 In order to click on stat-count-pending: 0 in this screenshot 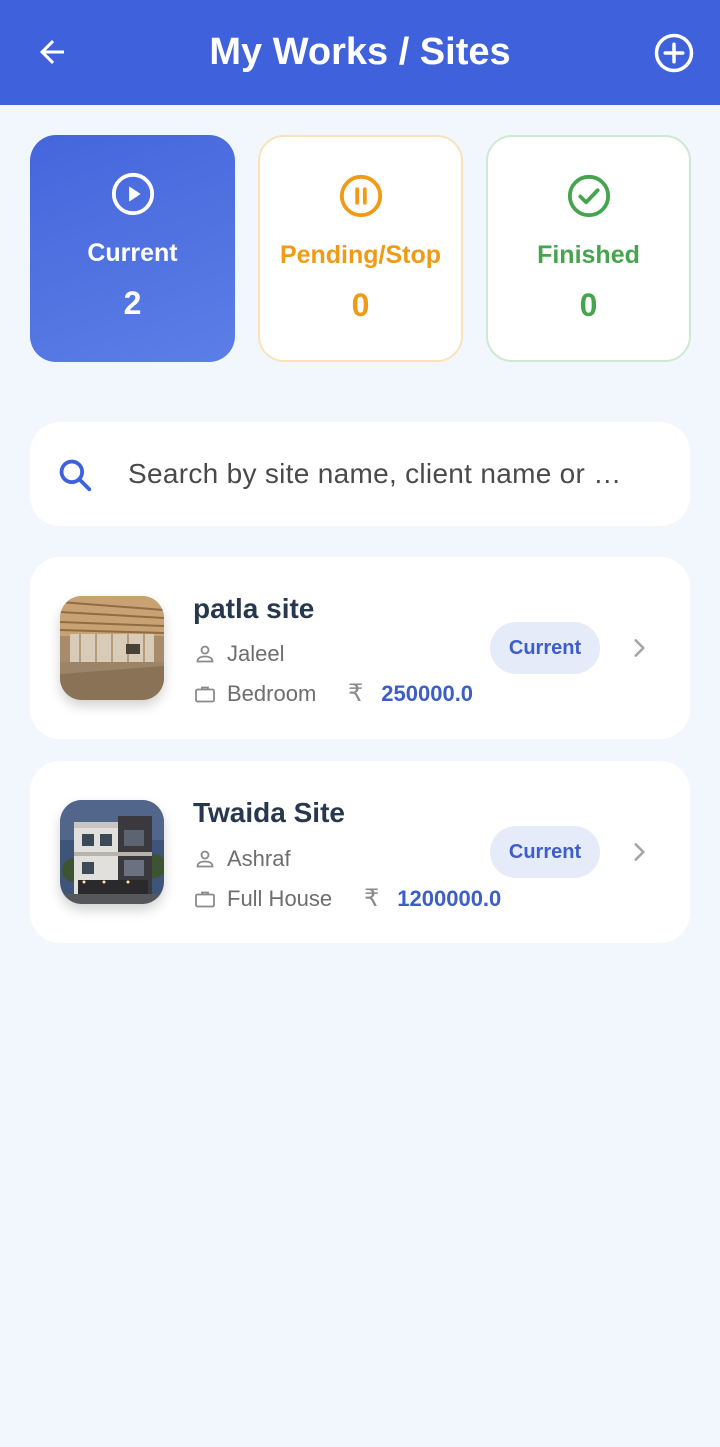, I will do `click(360, 305)`.